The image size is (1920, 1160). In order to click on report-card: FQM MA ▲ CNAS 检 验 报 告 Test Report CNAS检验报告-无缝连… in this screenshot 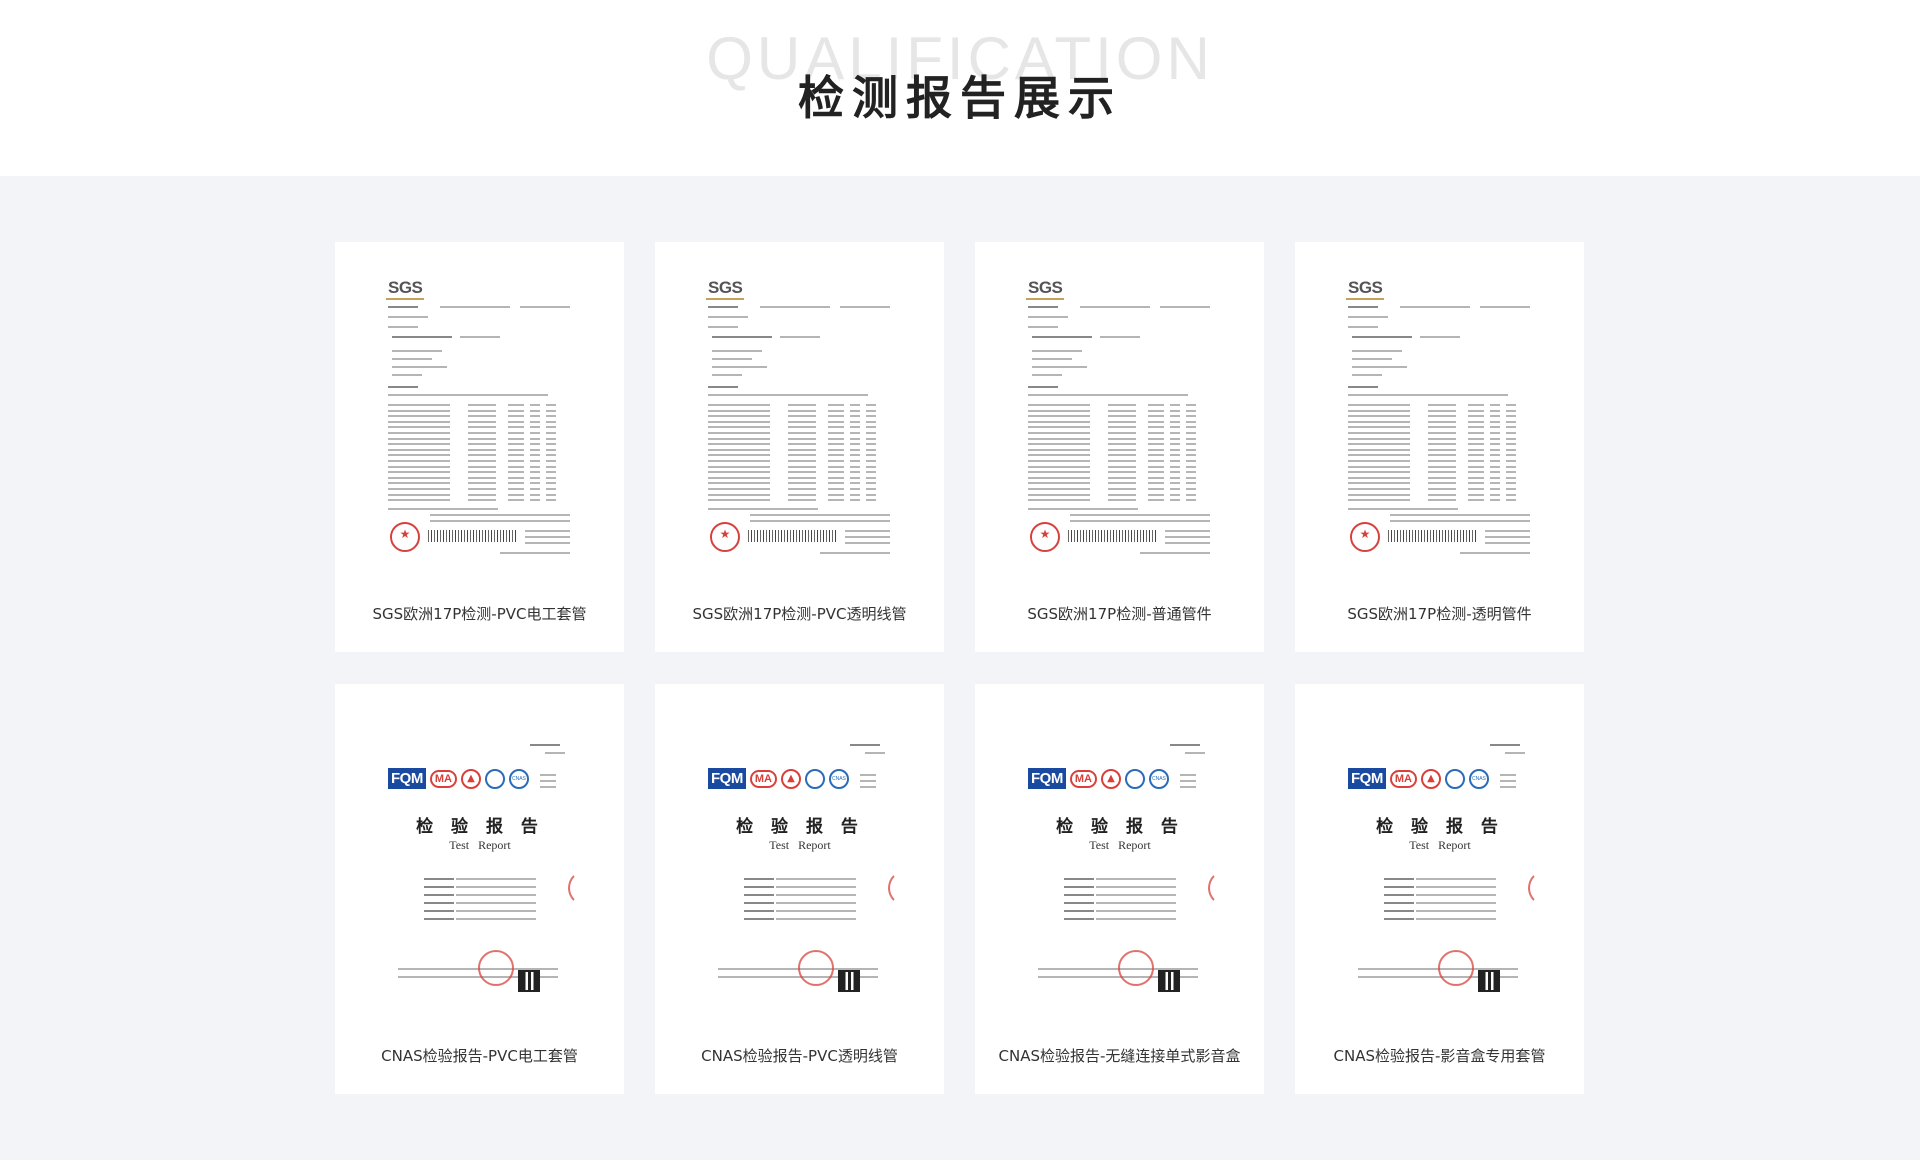, I will do `click(1119, 889)`.